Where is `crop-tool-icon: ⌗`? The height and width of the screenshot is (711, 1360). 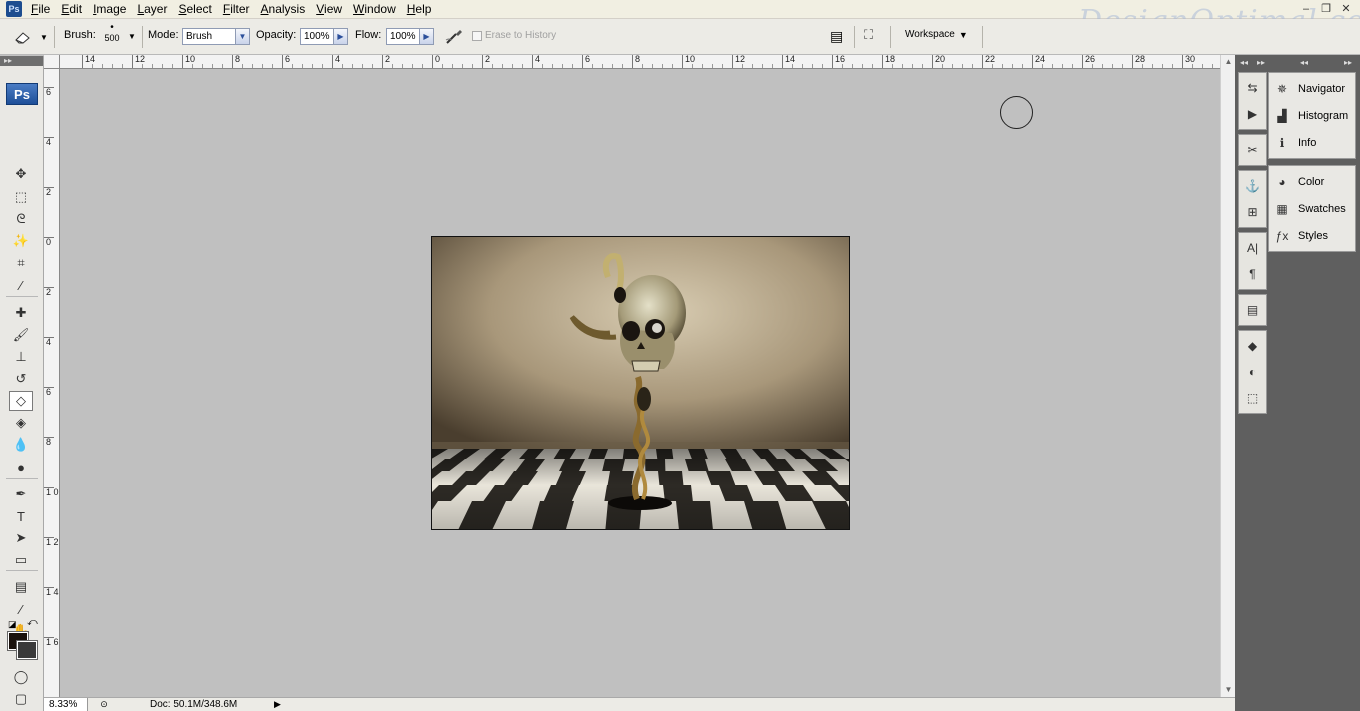 crop-tool-icon: ⌗ is located at coordinates (21, 263).